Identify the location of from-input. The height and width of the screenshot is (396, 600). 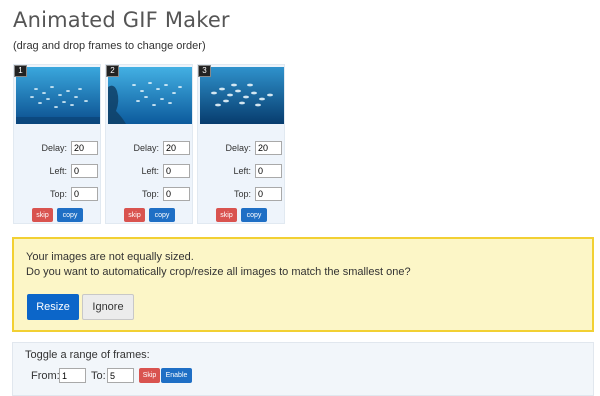
(72, 375).